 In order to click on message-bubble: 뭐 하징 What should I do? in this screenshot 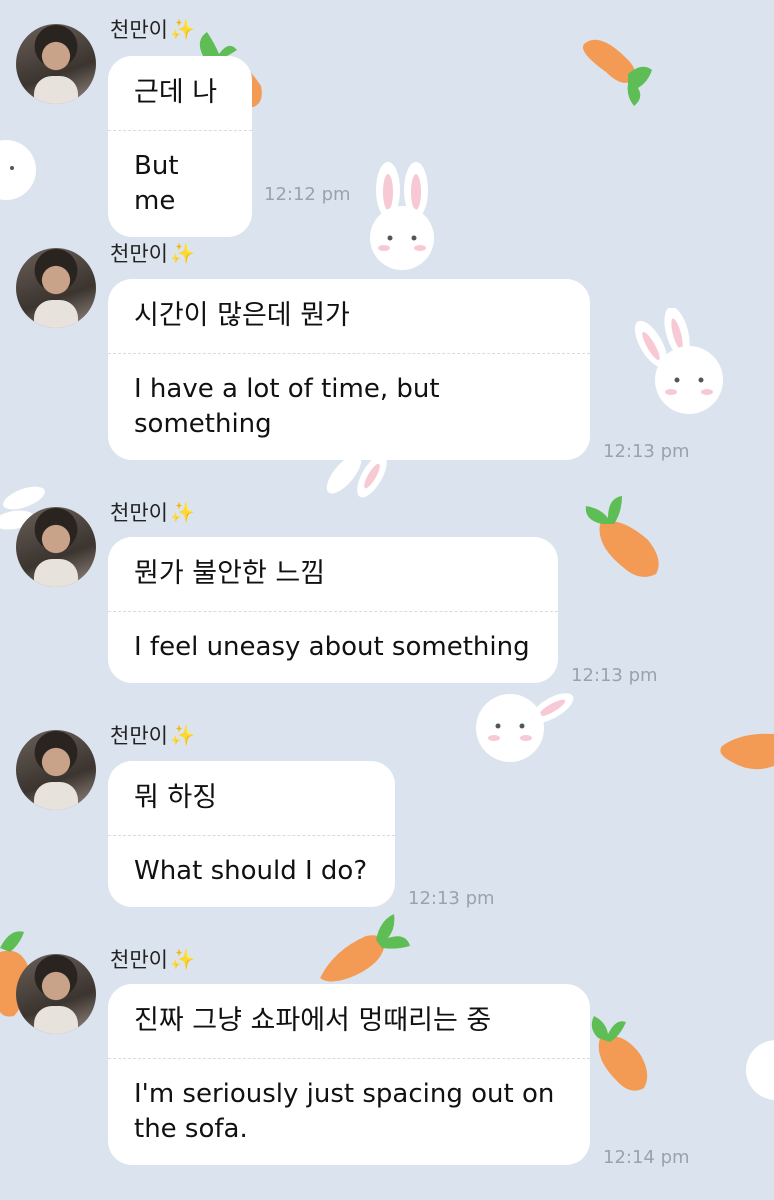, I will do `click(251, 834)`.